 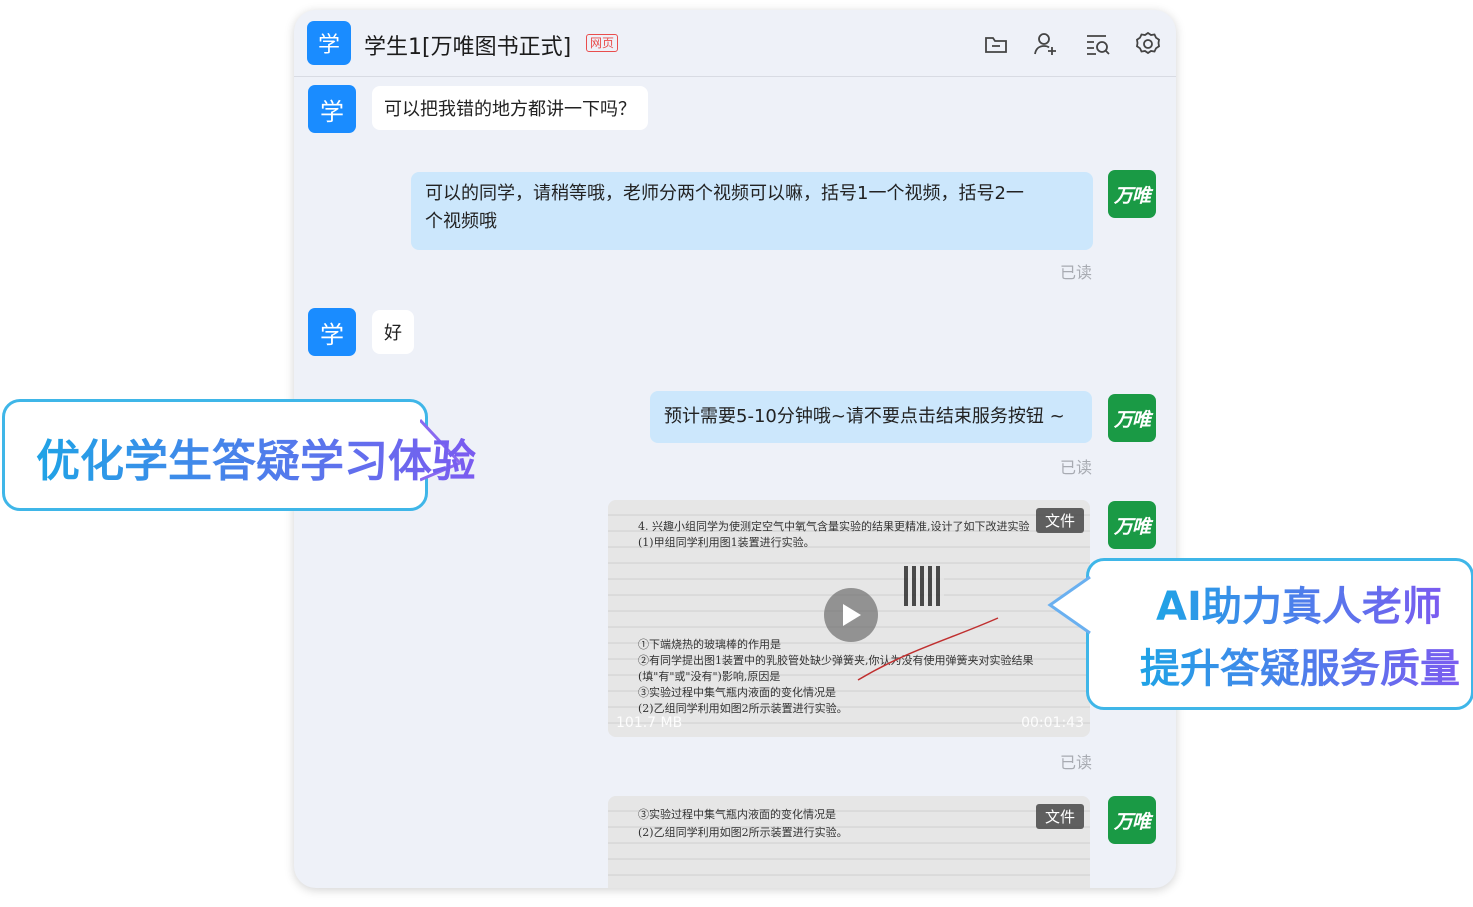 What do you see at coordinates (329, 43) in the screenshot?
I see `header-avatar: 学` at bounding box center [329, 43].